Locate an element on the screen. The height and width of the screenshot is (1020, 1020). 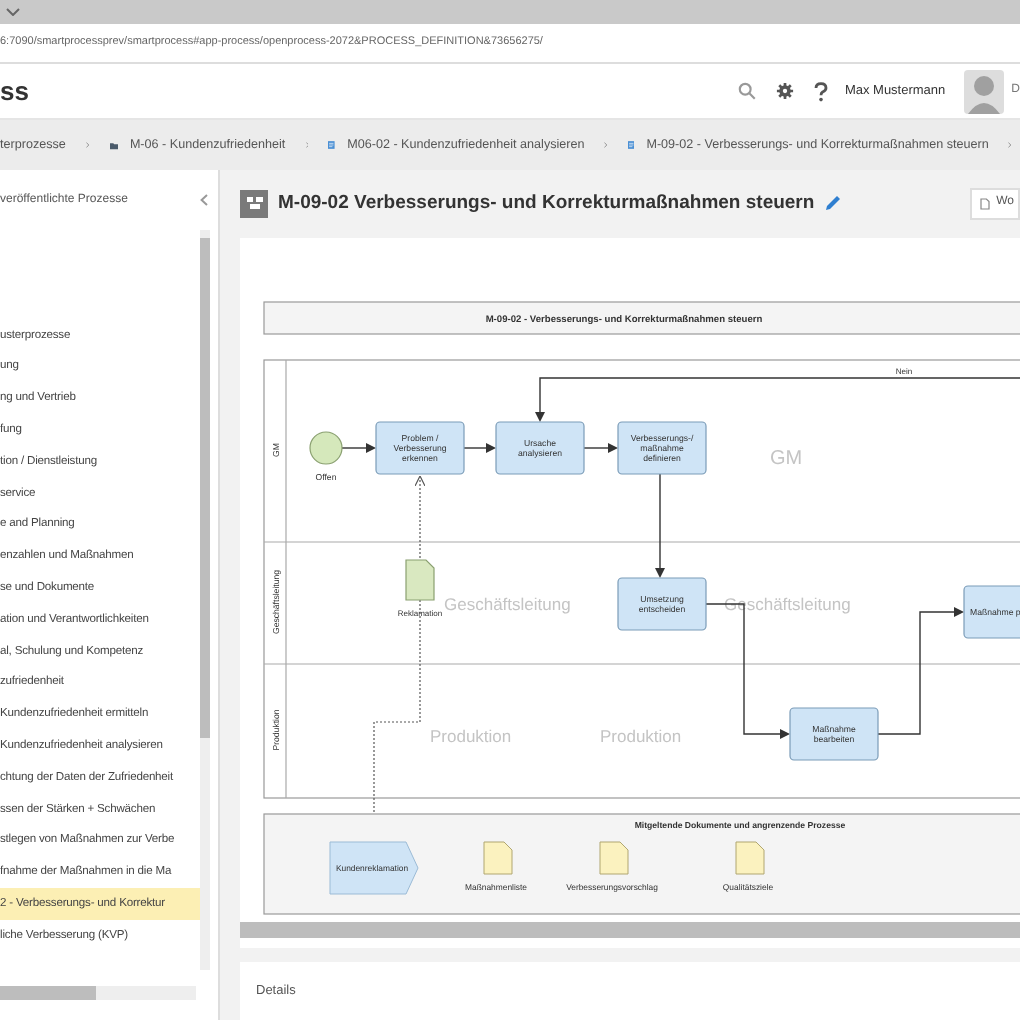
settings-icon is located at coordinates (785, 91).